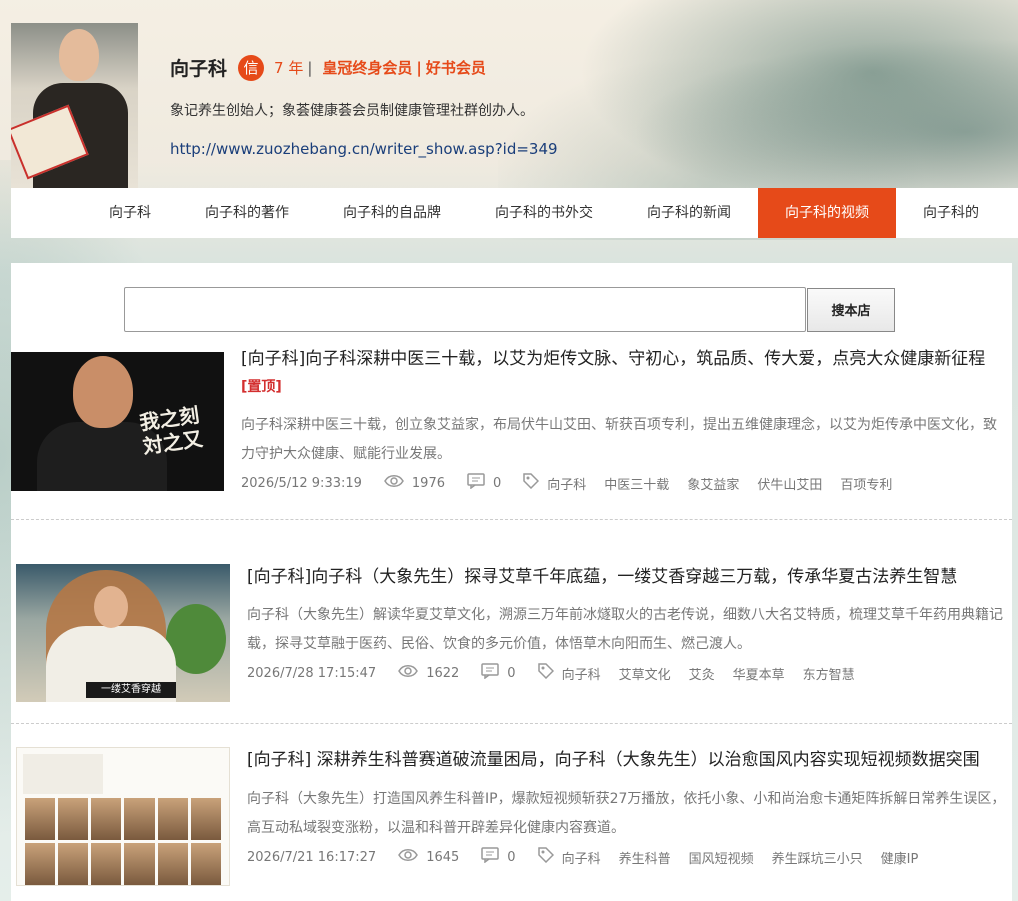 The image size is (1018, 901). Describe the element at coordinates (247, 213) in the screenshot. I see `nav-item-works: 向子科的著作` at that location.